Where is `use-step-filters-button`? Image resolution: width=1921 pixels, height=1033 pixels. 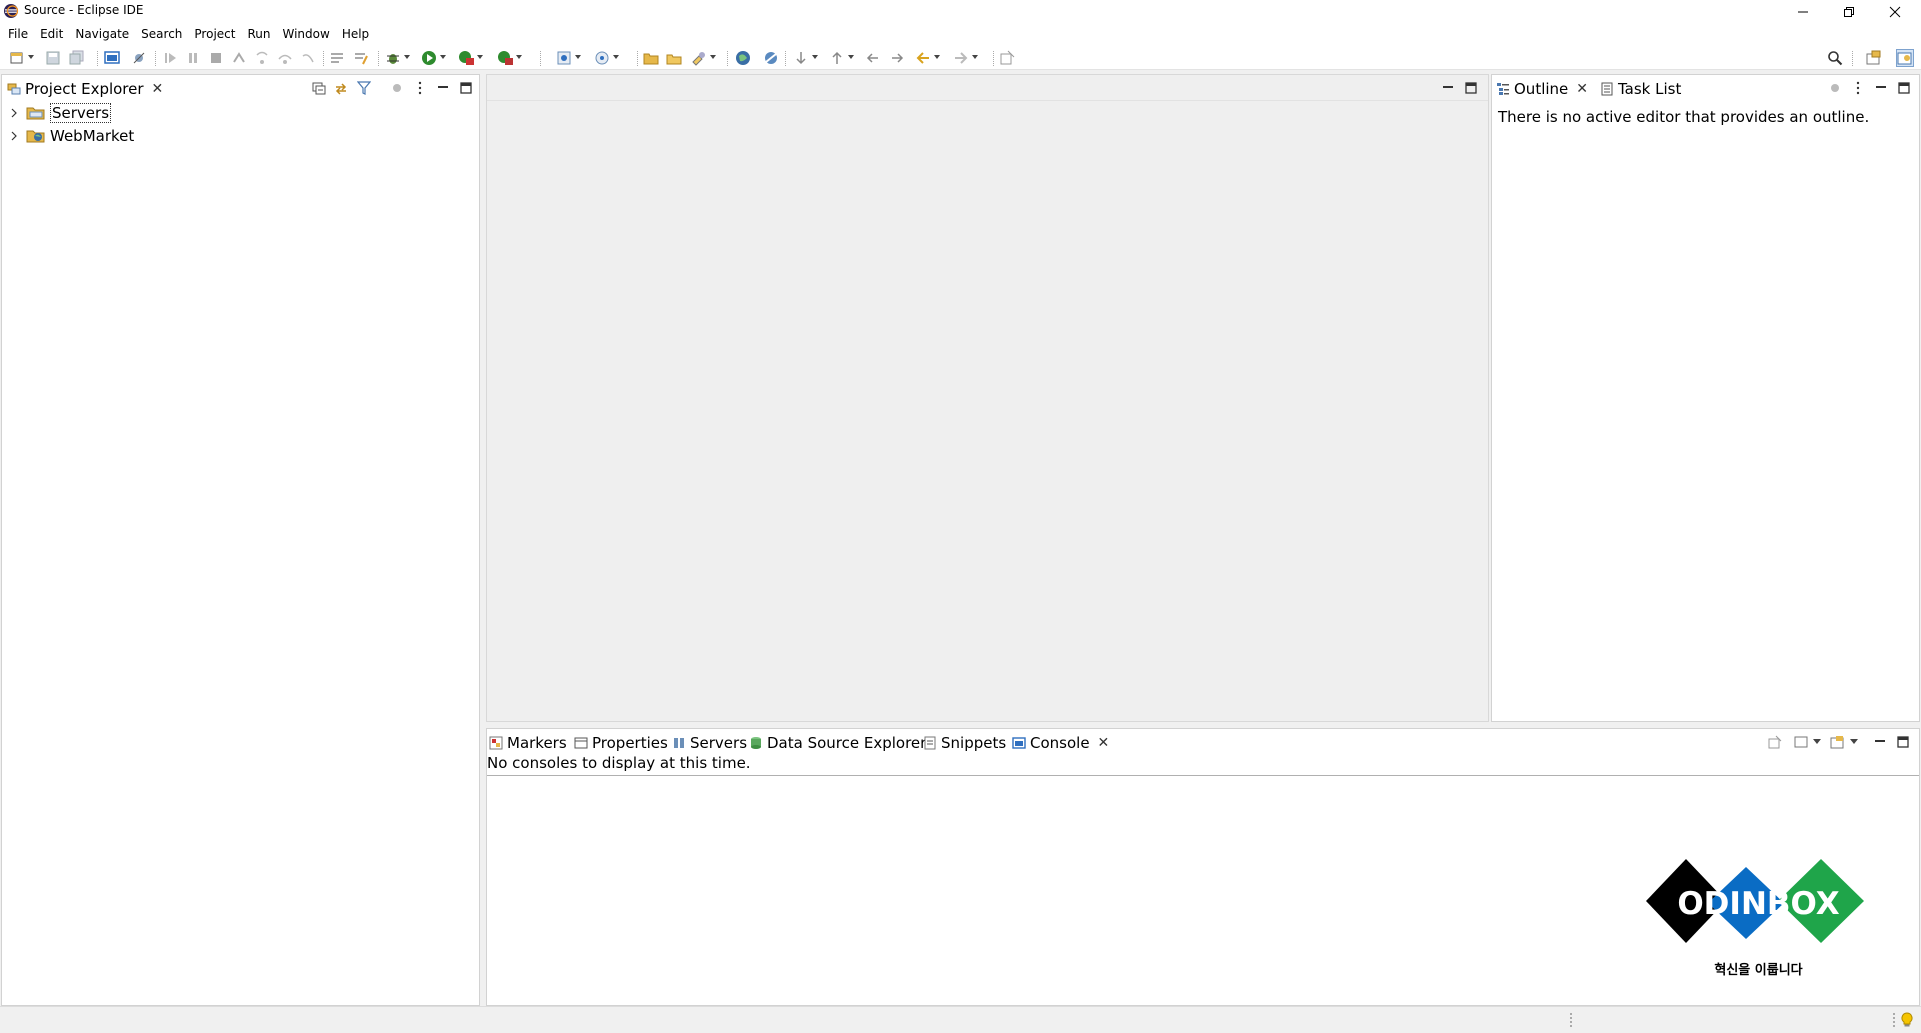 use-step-filters-button is located at coordinates (337, 58).